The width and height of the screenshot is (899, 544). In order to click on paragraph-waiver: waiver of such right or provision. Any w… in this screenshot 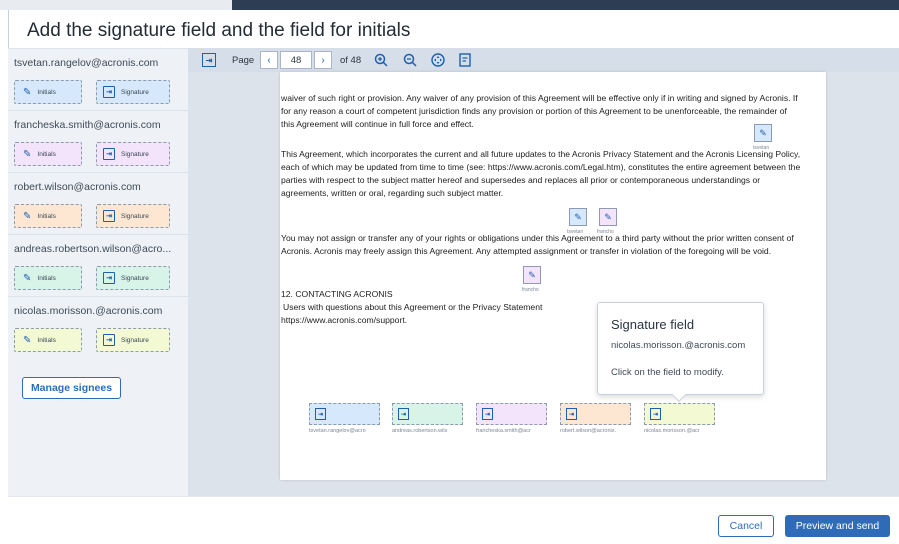, I will do `click(539, 111)`.